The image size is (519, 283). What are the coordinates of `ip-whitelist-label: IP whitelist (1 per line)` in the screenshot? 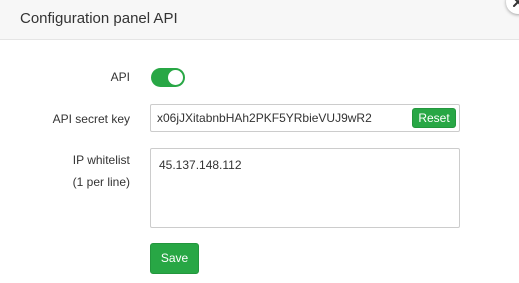 It's located at (101, 171).